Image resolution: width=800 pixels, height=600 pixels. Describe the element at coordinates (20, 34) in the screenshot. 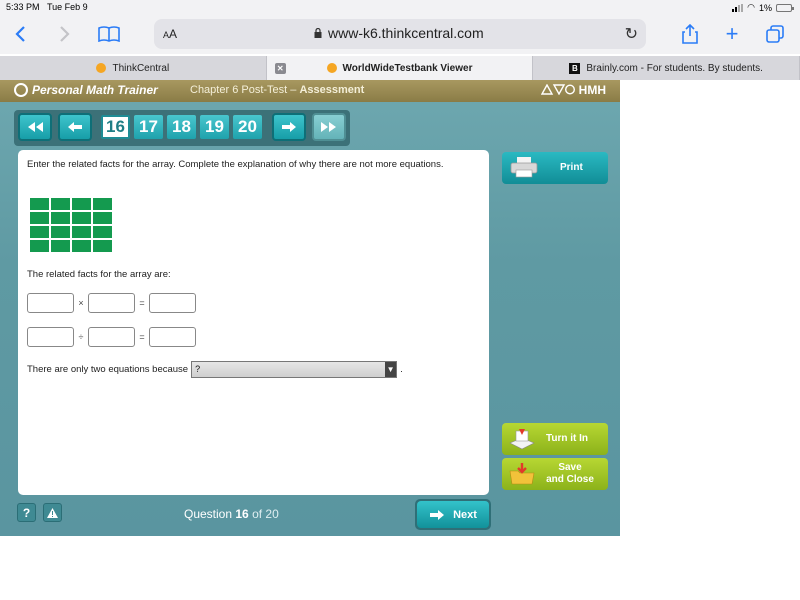

I see `back-icon` at that location.